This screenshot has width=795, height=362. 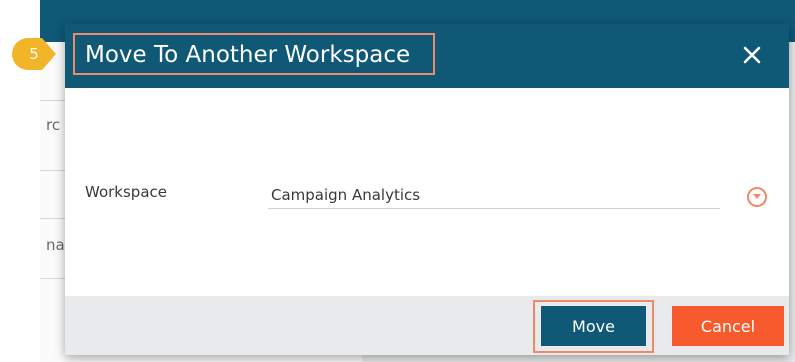 I want to click on close-icon, so click(x=752, y=55).